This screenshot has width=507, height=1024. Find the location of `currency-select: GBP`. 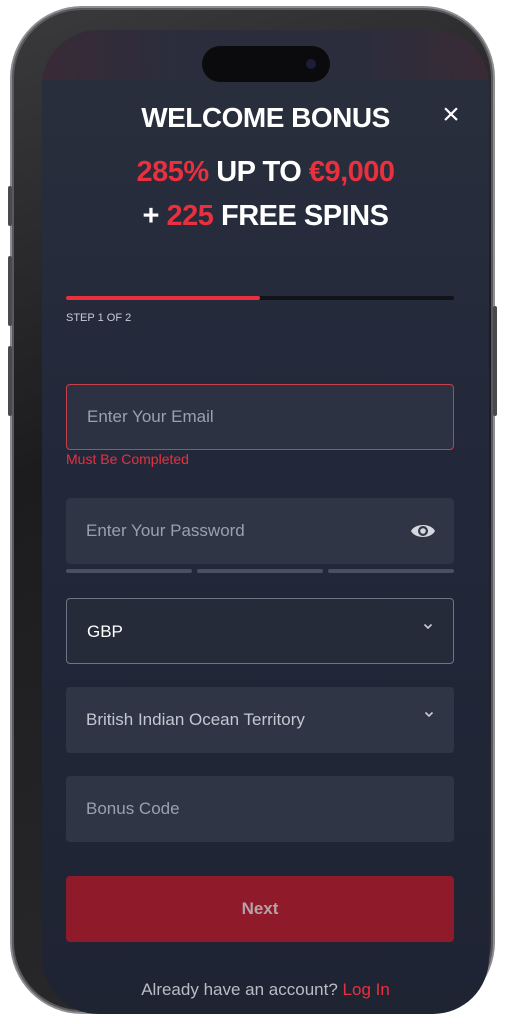

currency-select: GBP is located at coordinates (260, 631).